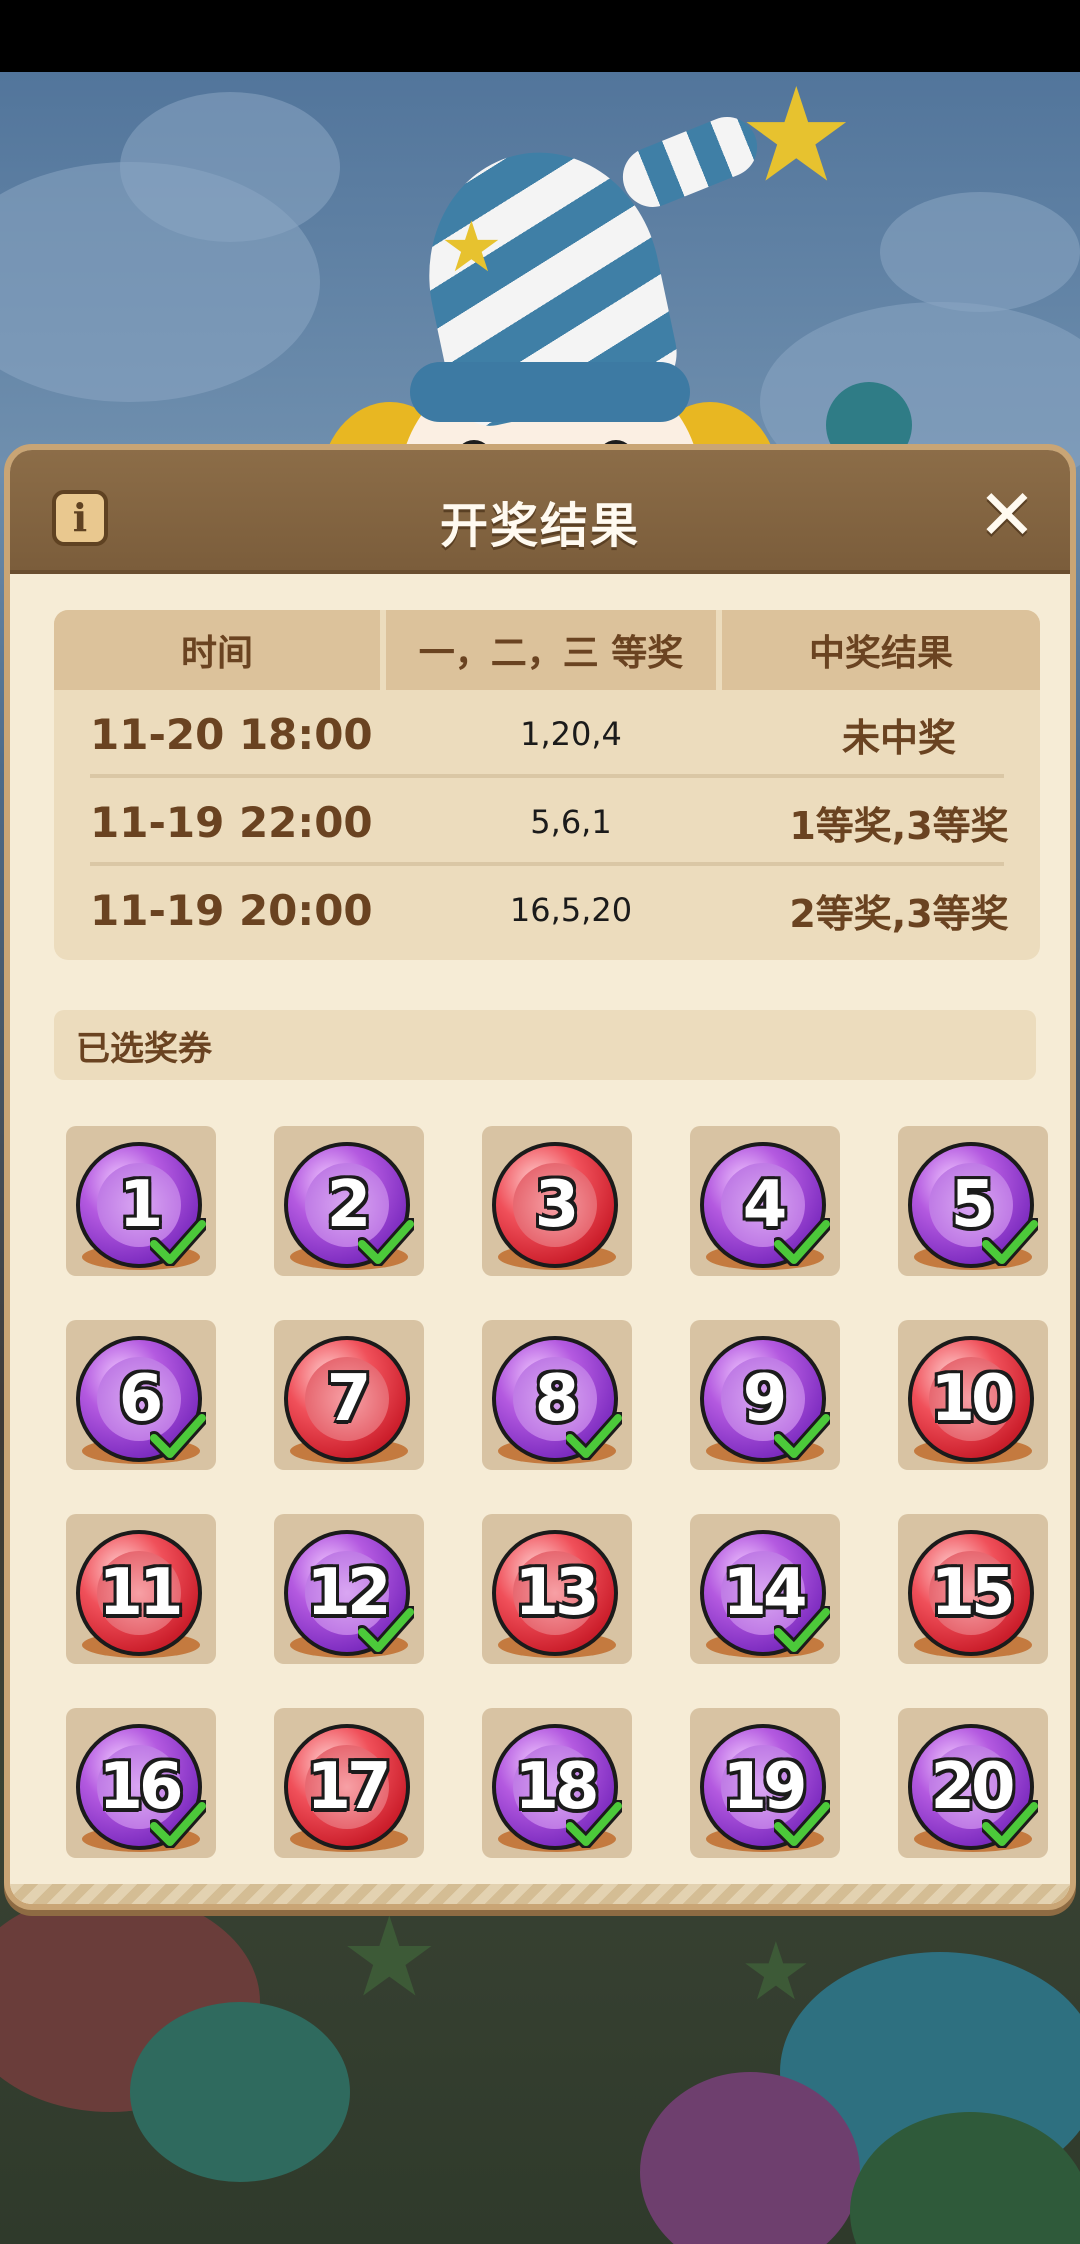  What do you see at coordinates (231, 822) in the screenshot?
I see `row-time: 11-19 22:00` at bounding box center [231, 822].